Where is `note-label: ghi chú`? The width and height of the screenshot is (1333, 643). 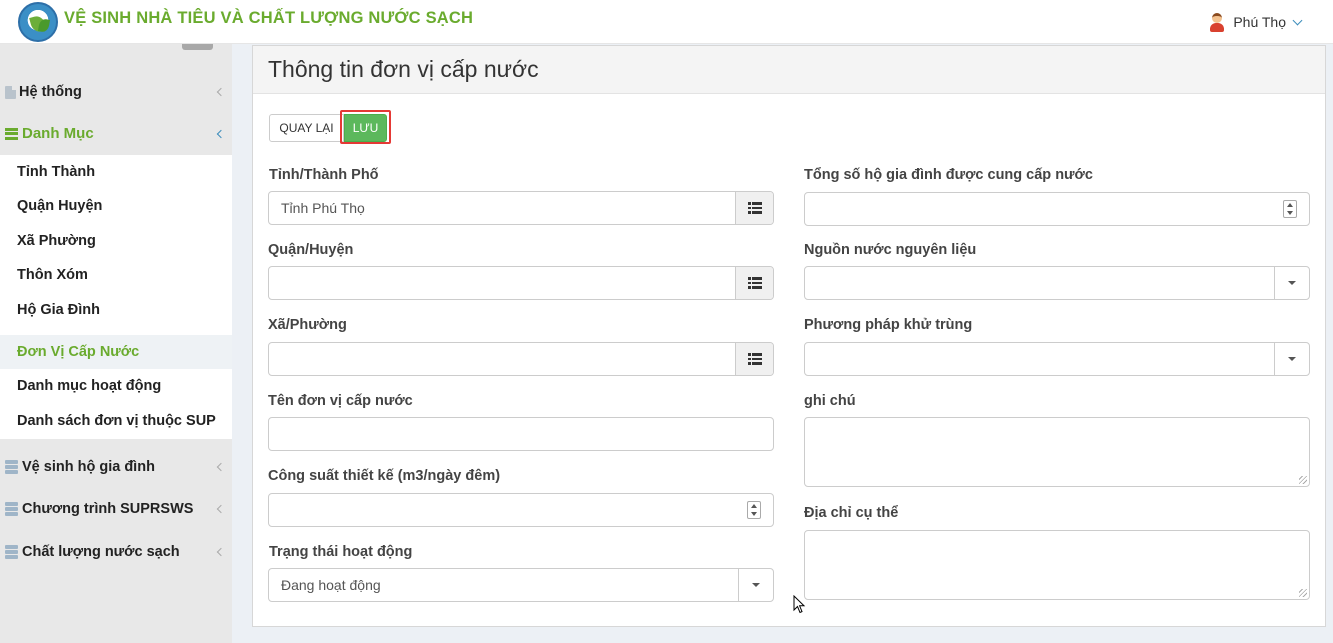 note-label: ghi chú is located at coordinates (830, 401).